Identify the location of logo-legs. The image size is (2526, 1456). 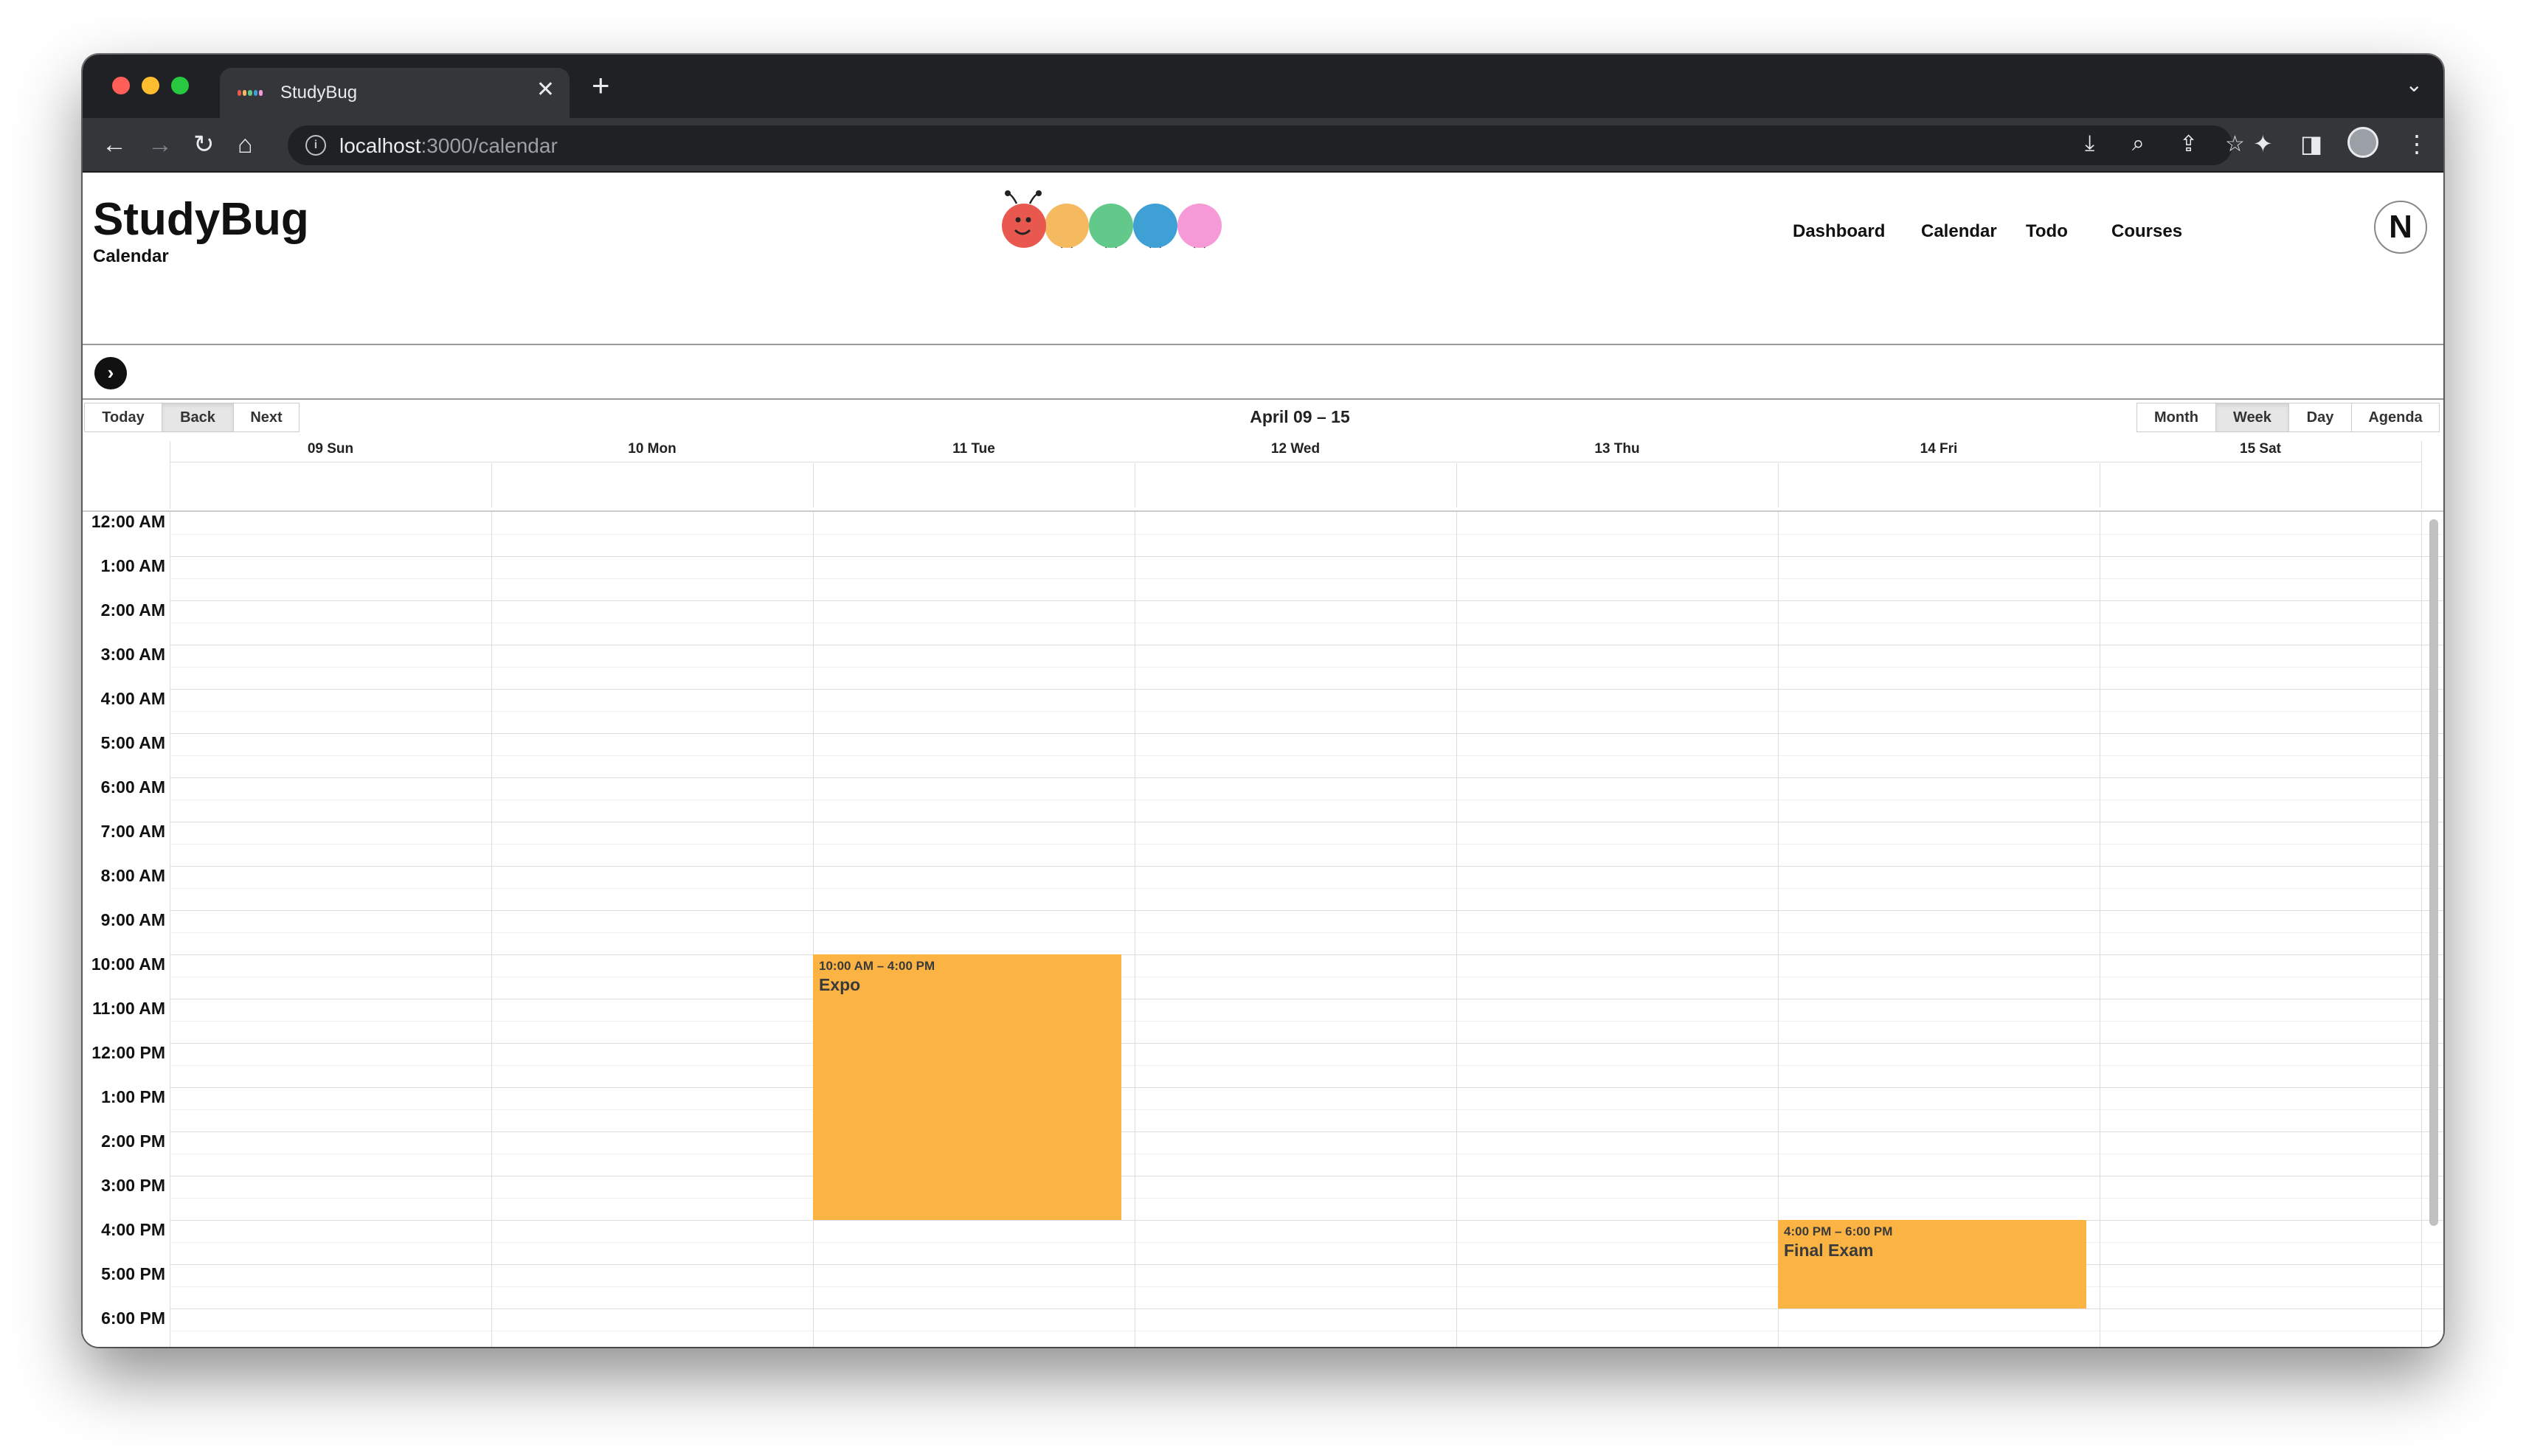
(1133, 245).